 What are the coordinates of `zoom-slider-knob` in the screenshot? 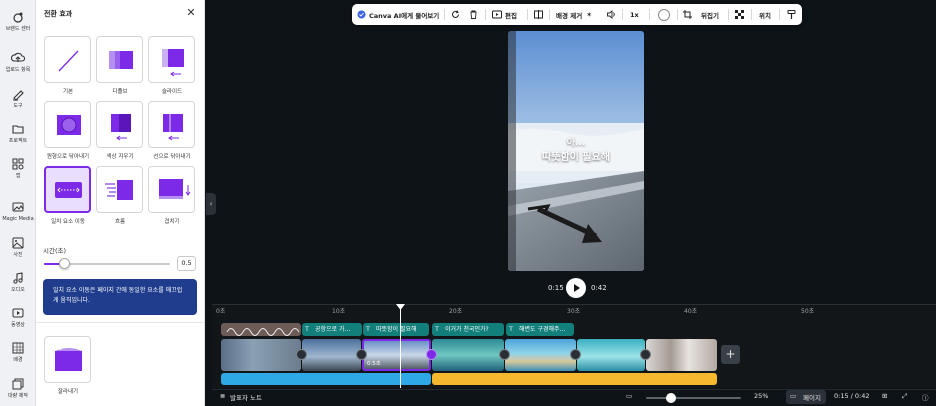 It's located at (671, 398).